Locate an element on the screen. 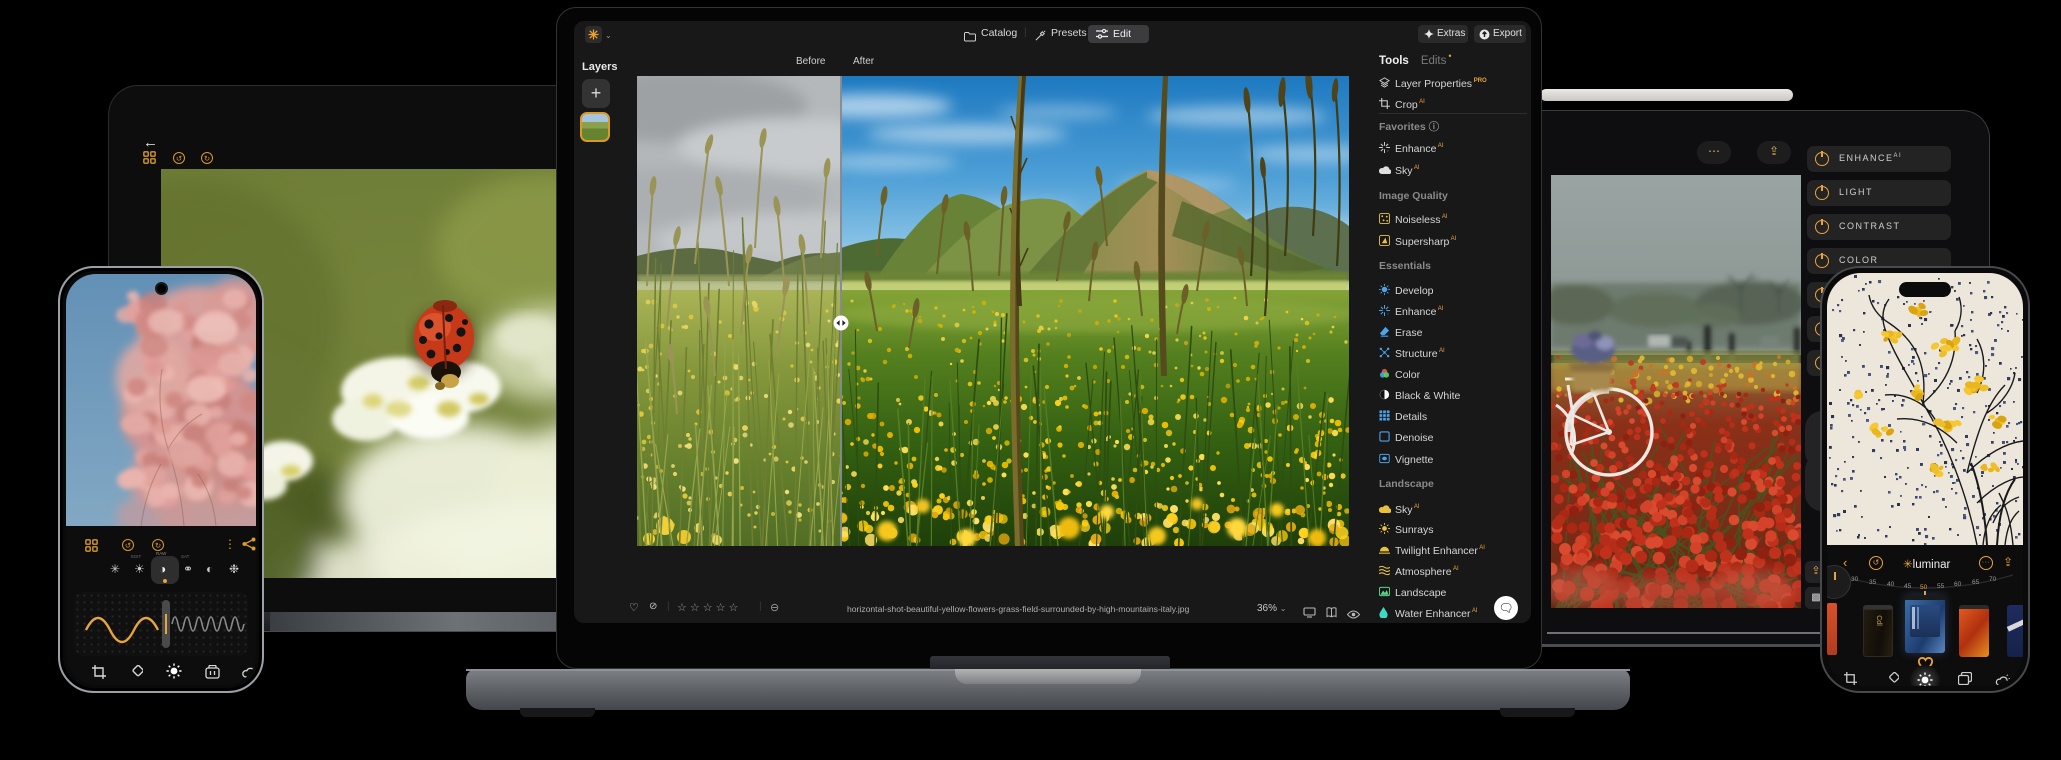 The height and width of the screenshot is (760, 2061). svg-text: 65 is located at coordinates (1976, 582).